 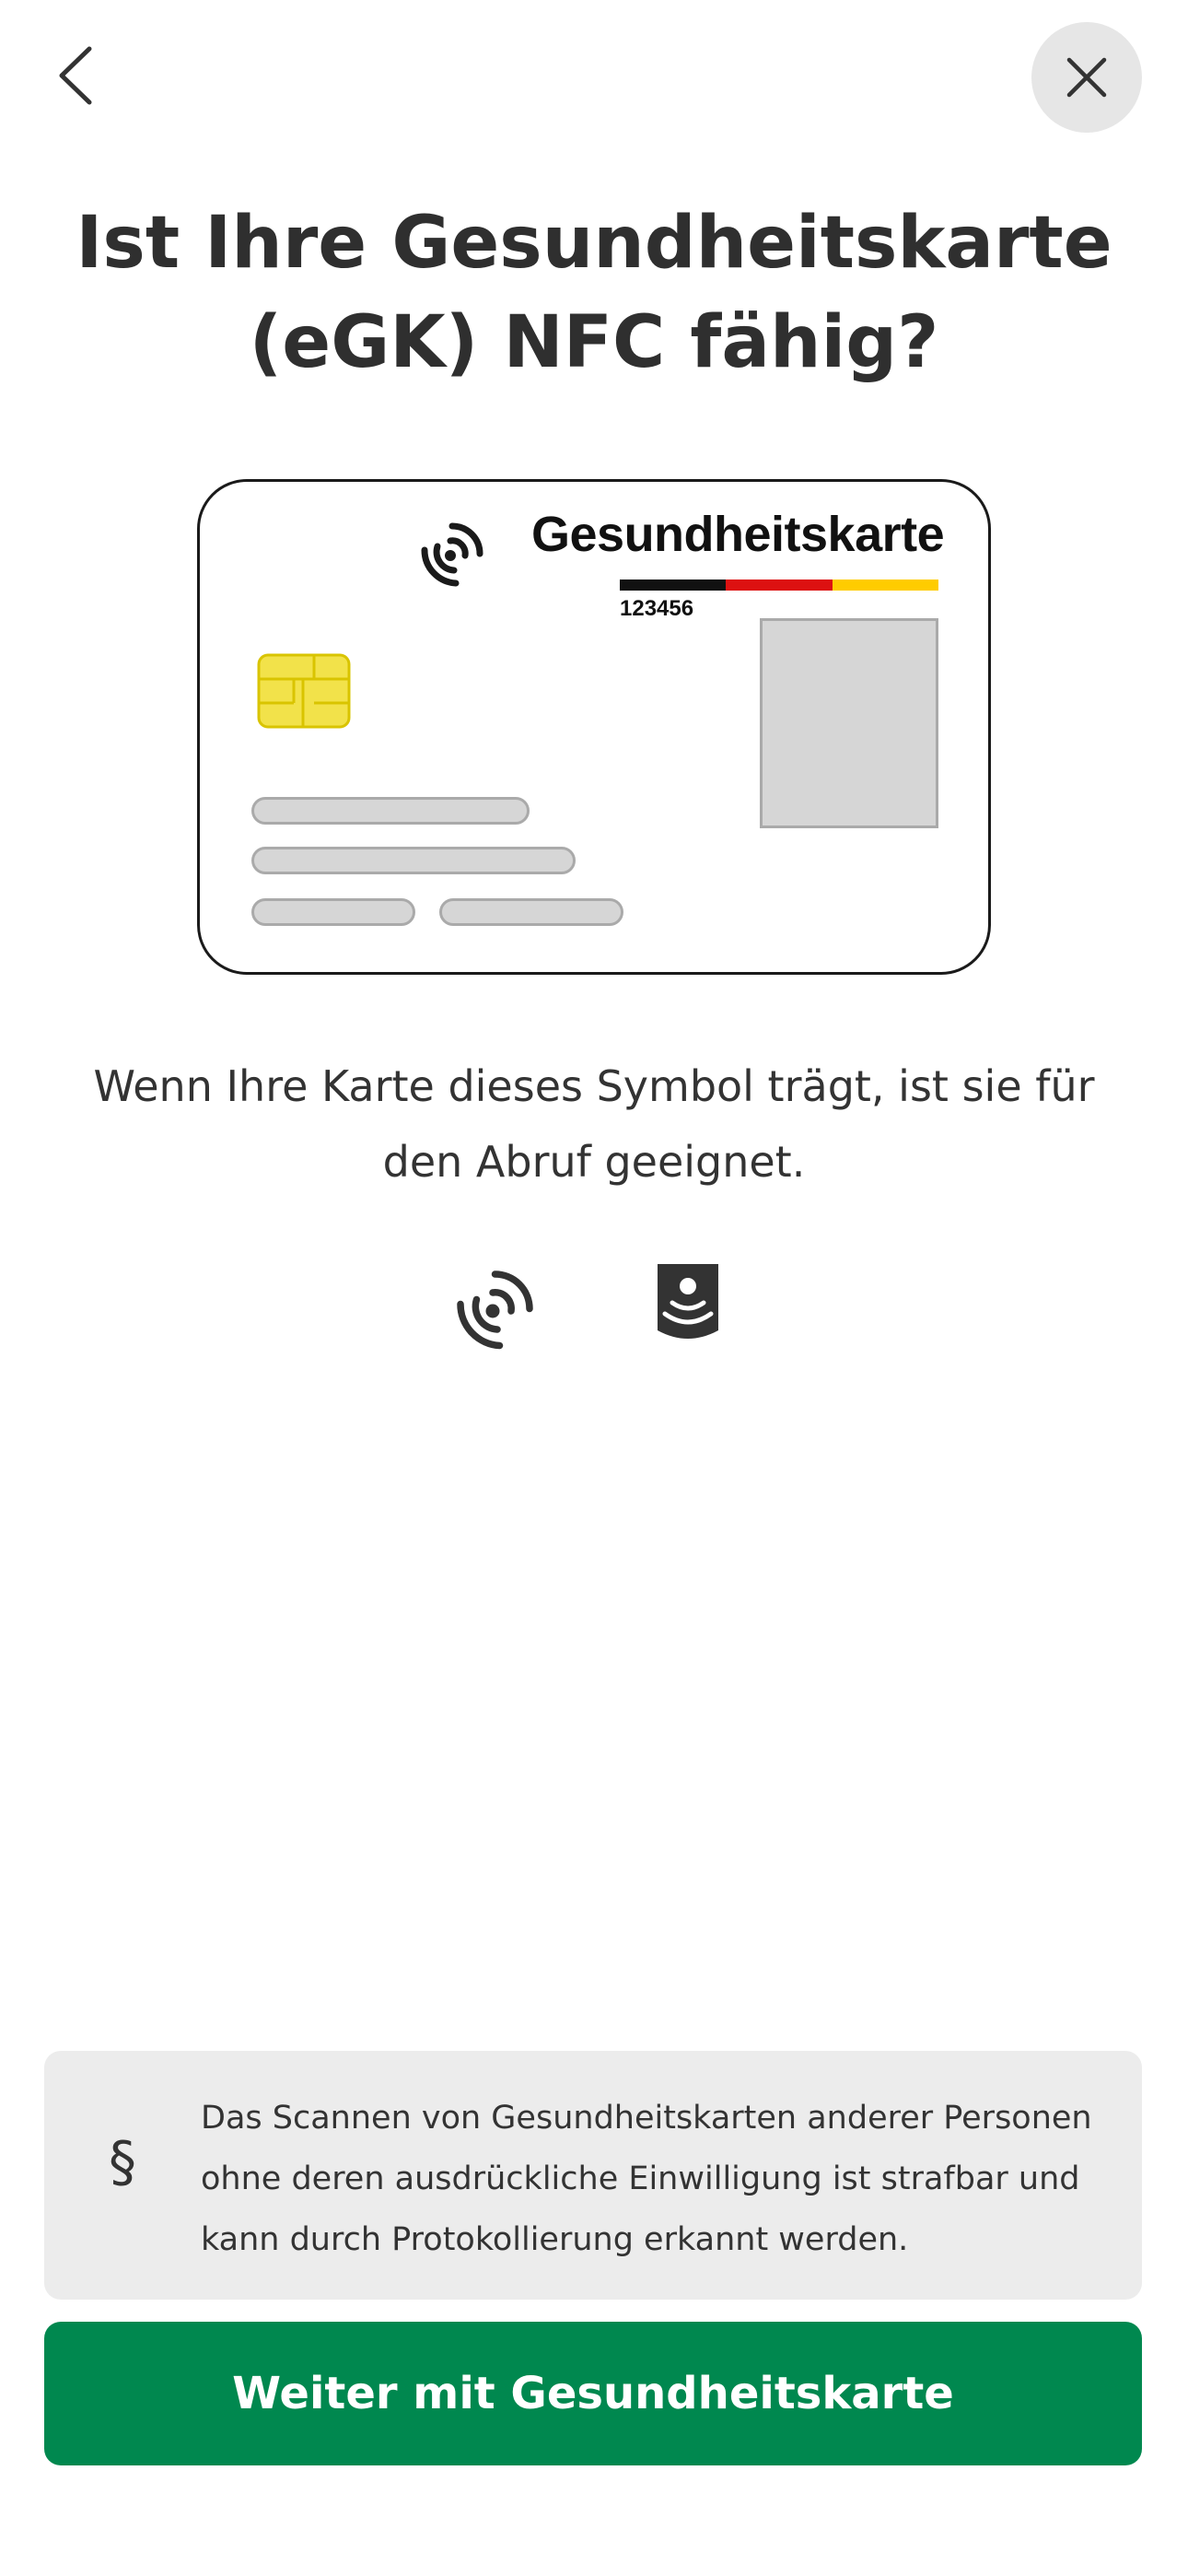 I want to click on egk-nfc-icon, so click(x=688, y=1301).